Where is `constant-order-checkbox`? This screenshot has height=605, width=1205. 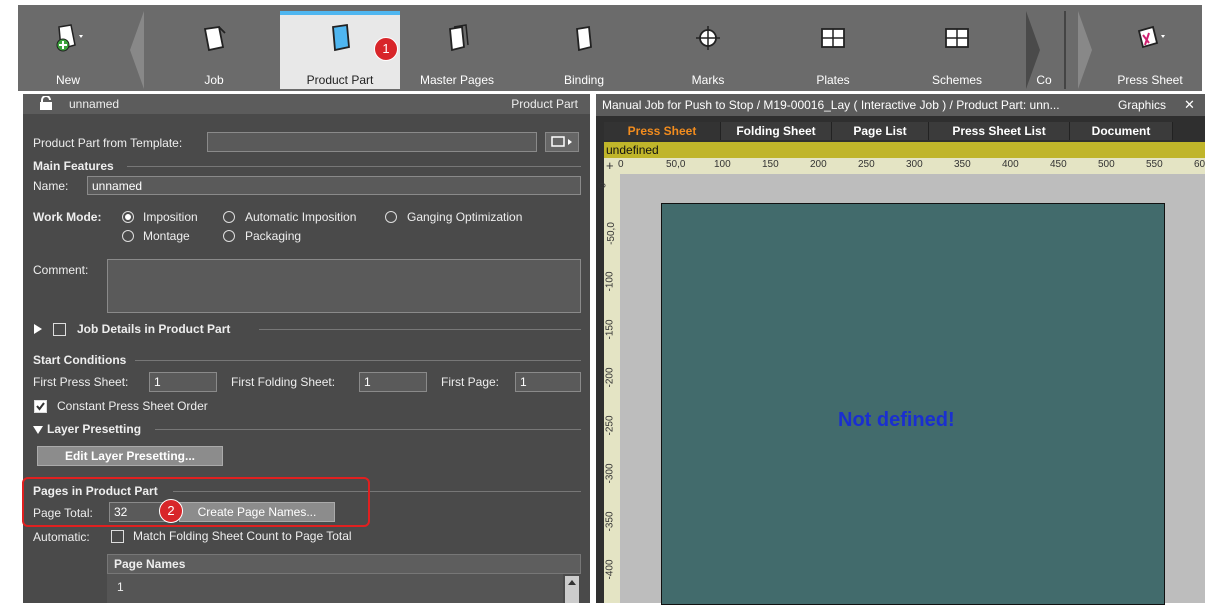 constant-order-checkbox is located at coordinates (40, 406).